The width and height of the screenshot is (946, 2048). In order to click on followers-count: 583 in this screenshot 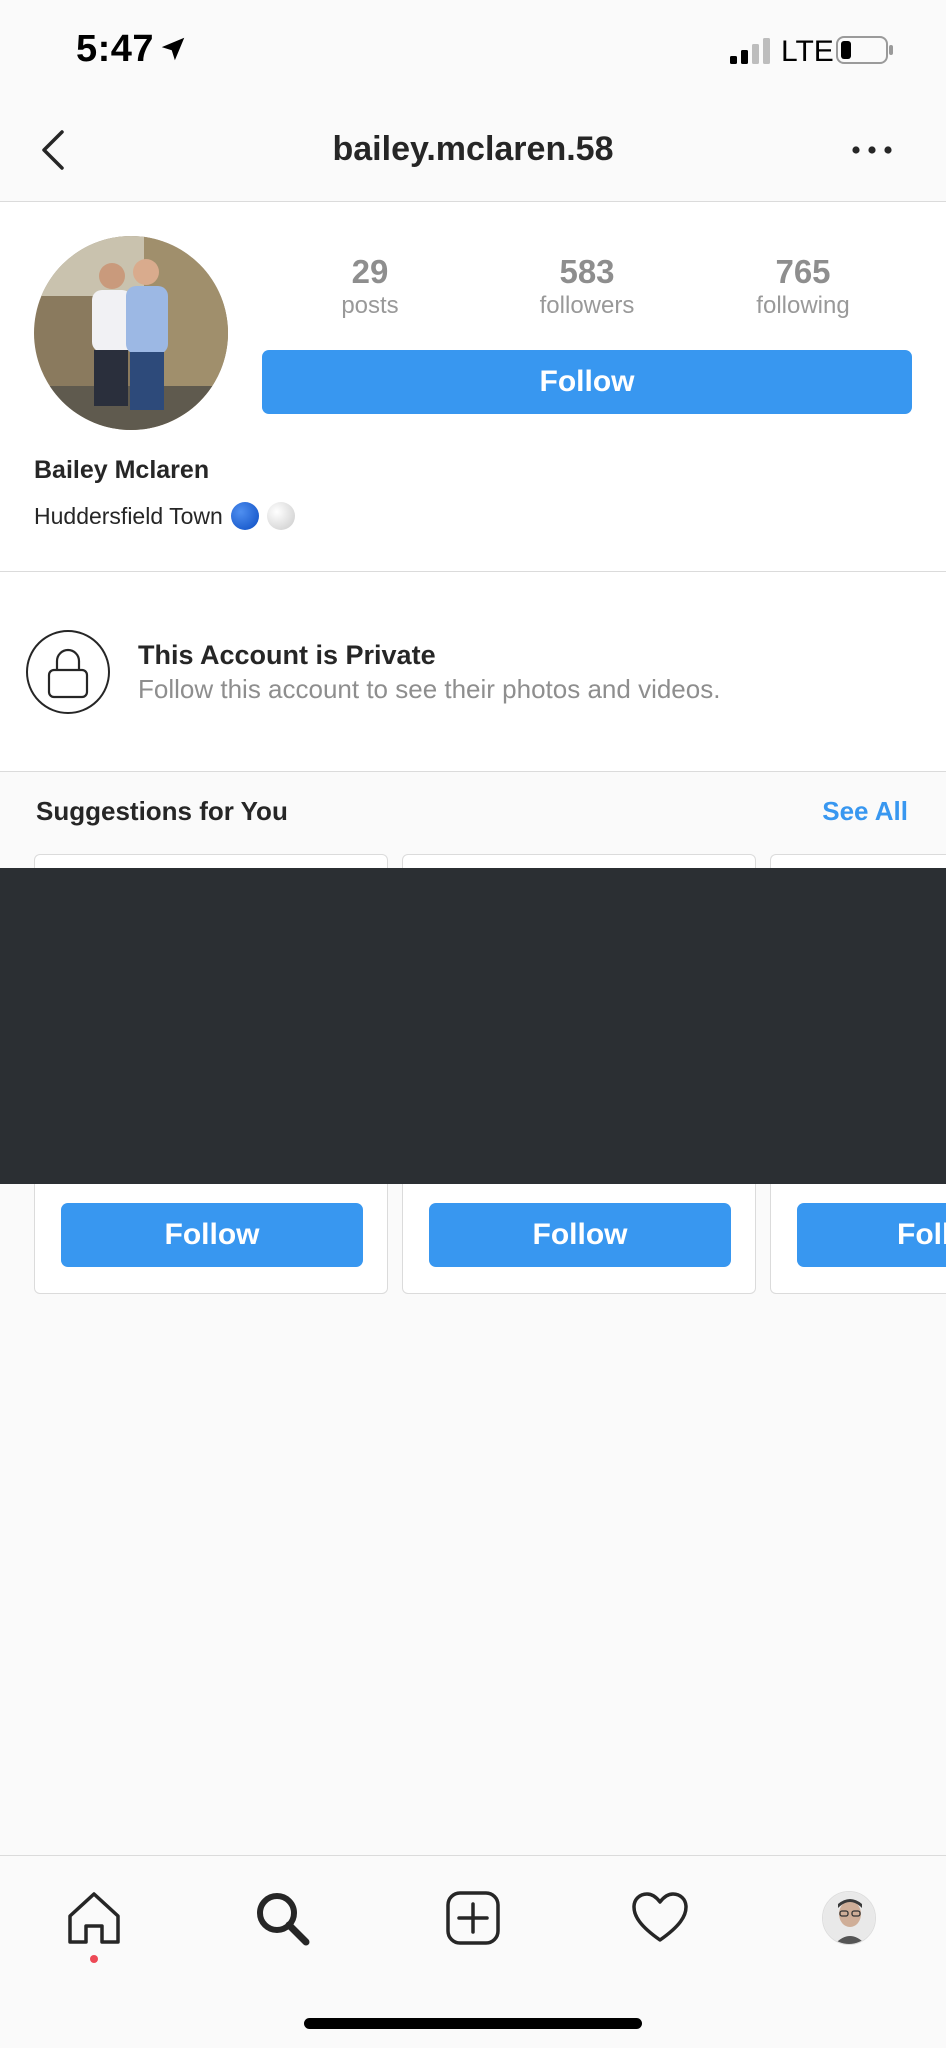, I will do `click(587, 271)`.